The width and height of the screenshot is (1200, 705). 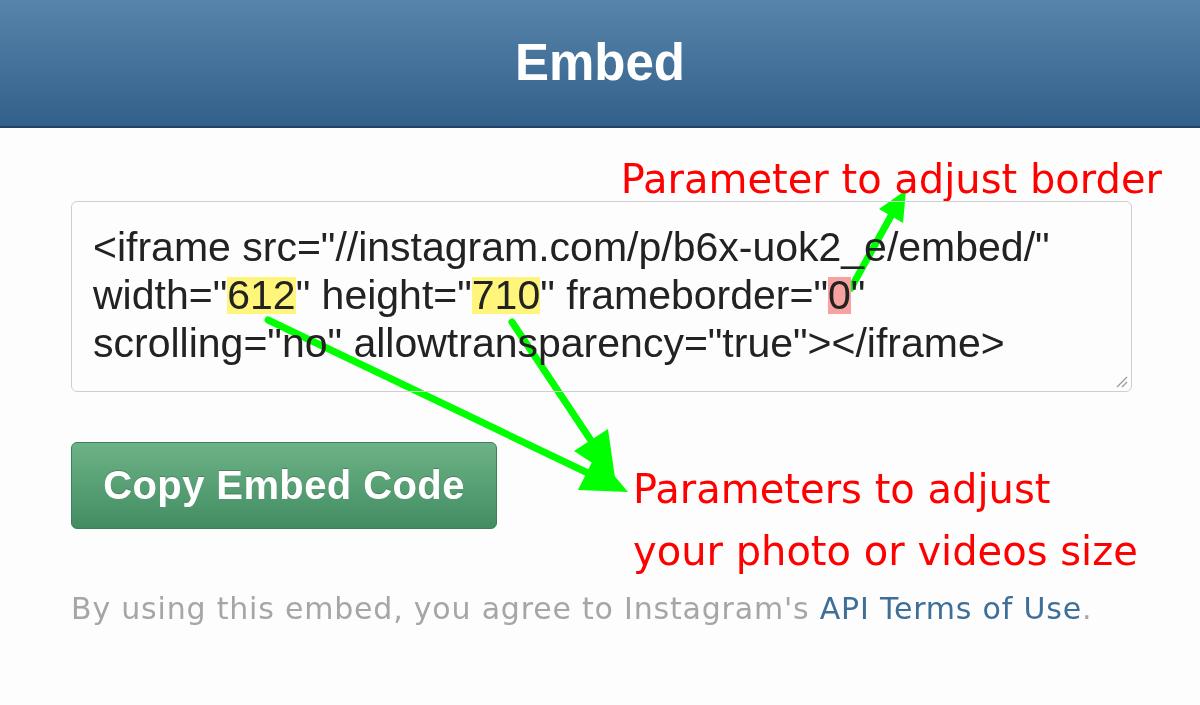 I want to click on copy-embed-code-button: Copy Embed Code, so click(x=284, y=485).